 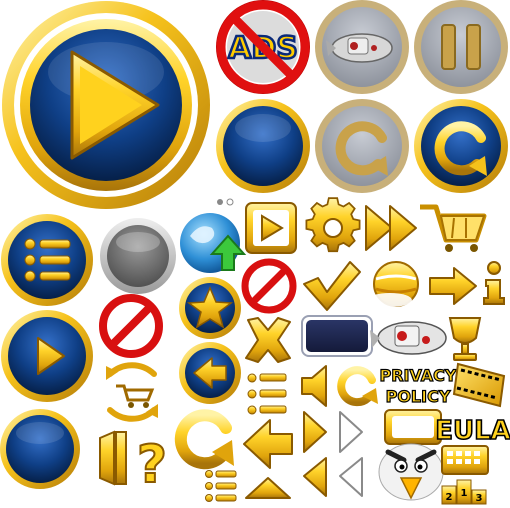 I want to click on empty-frame-button, so click(x=413, y=427).